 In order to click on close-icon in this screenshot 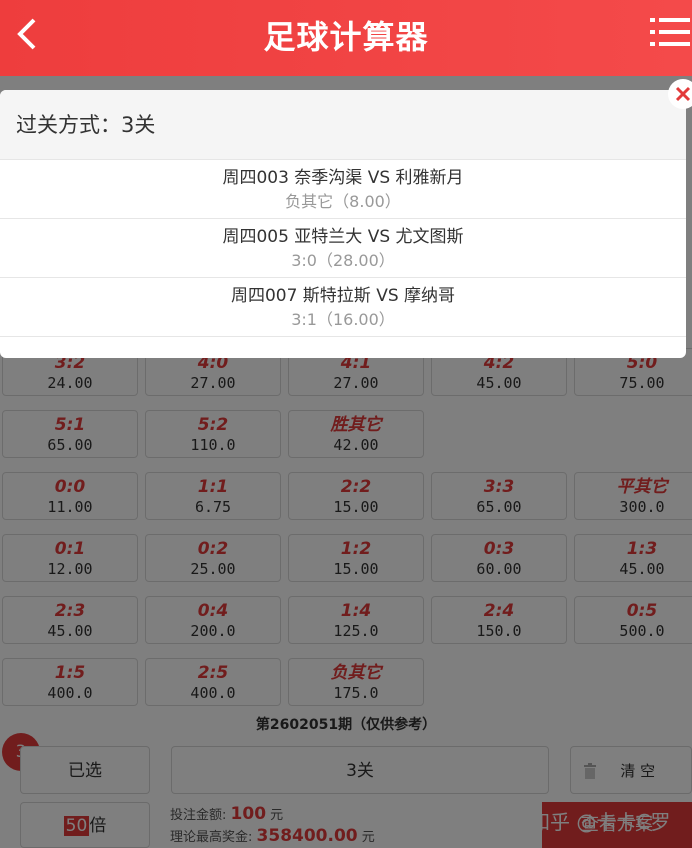, I will do `click(680, 94)`.